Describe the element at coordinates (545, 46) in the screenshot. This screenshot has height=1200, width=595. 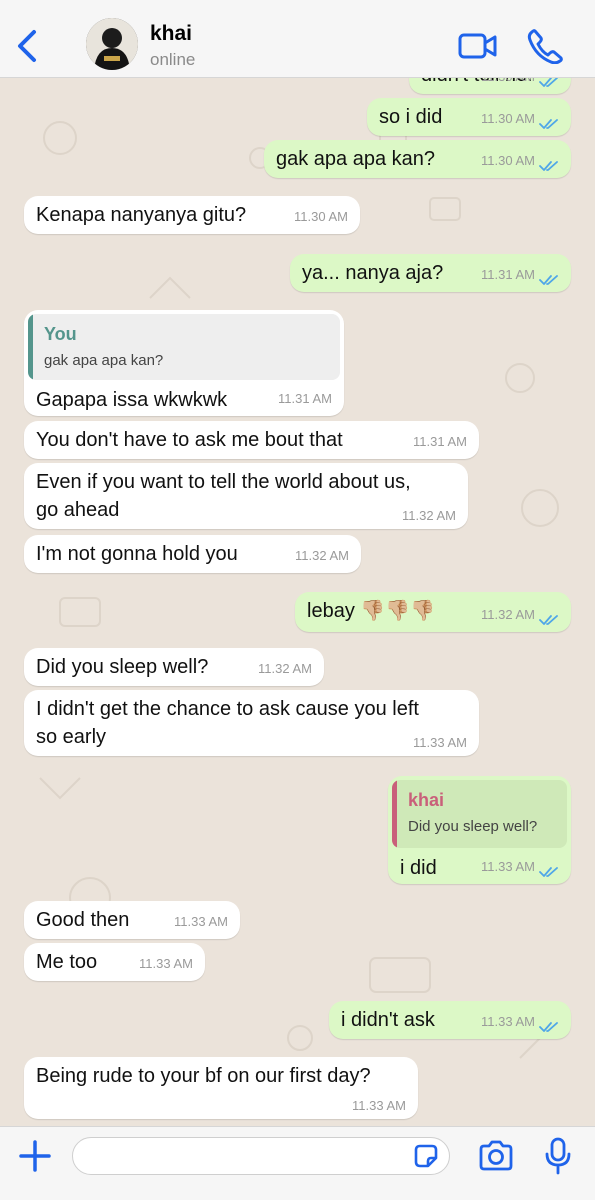
I see `phone-icon` at that location.